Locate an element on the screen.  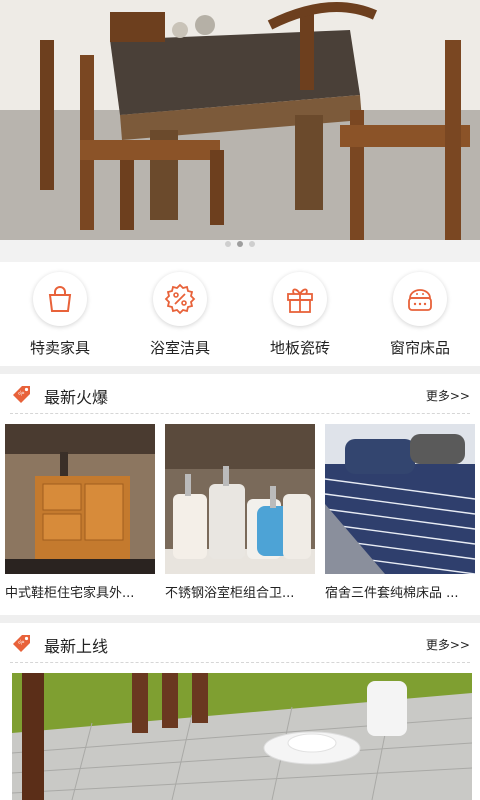
shoe-cabinet-illustration is located at coordinates (80, 499).